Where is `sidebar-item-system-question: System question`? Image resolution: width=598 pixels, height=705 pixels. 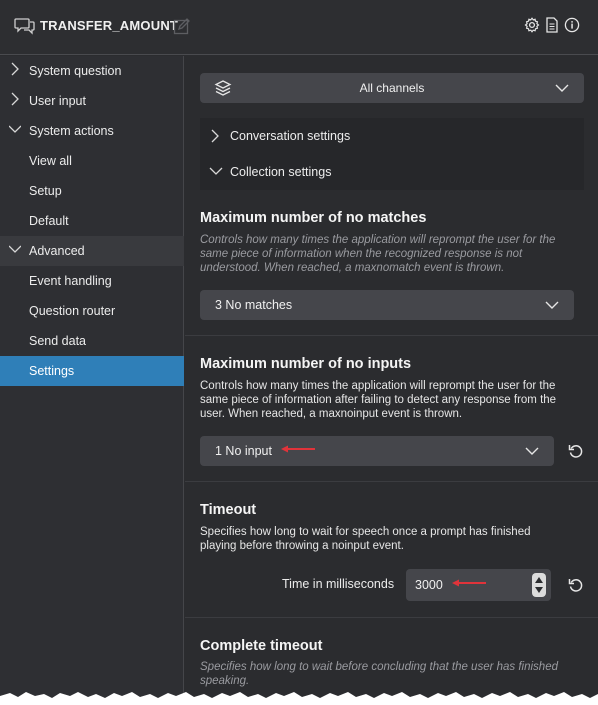
sidebar-item-system-question: System question is located at coordinates (92, 71).